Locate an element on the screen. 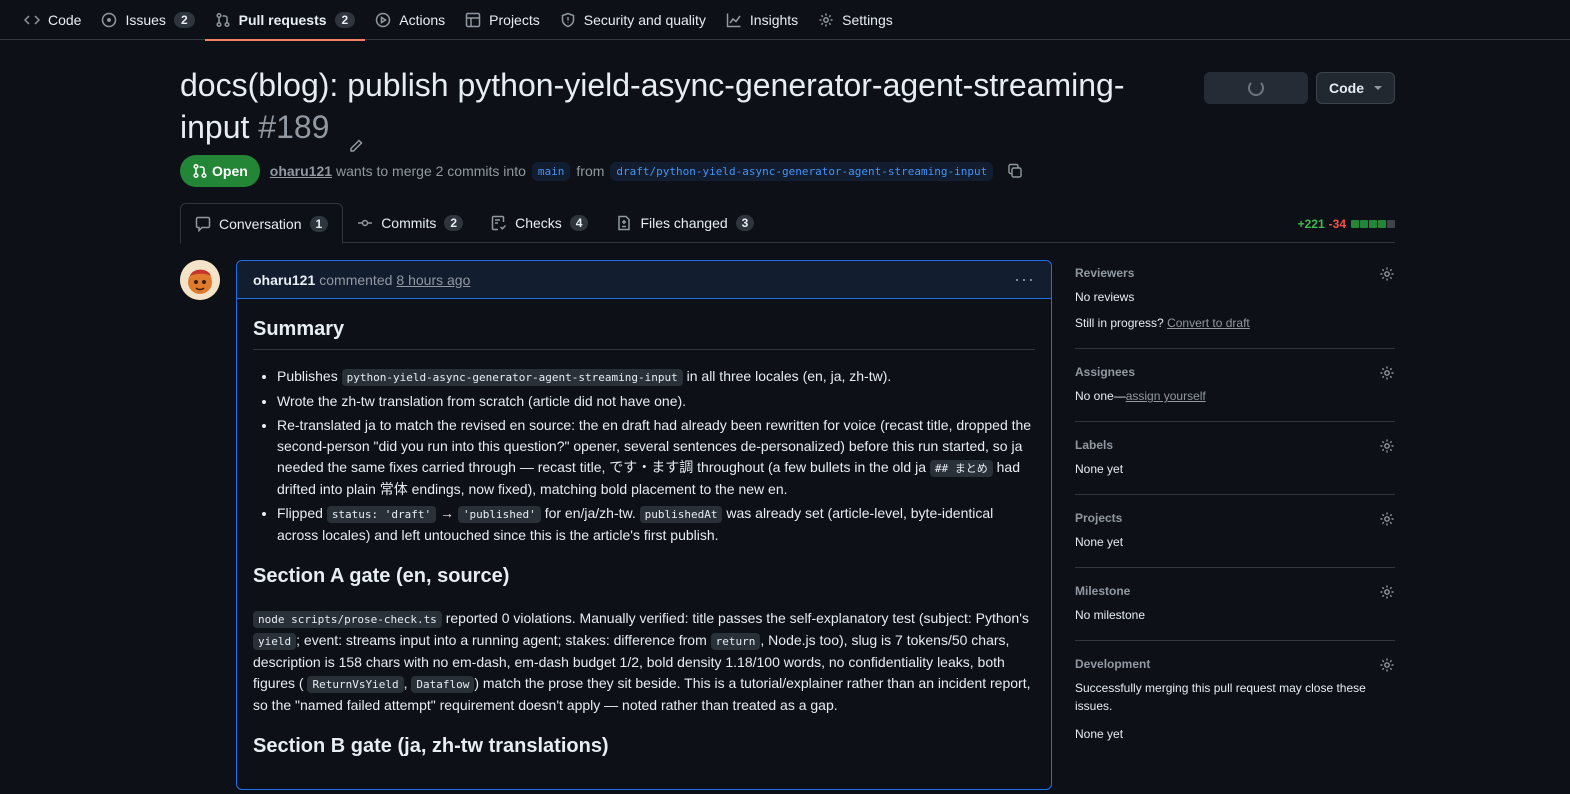  inline-code: ## まとめ is located at coordinates (961, 468).